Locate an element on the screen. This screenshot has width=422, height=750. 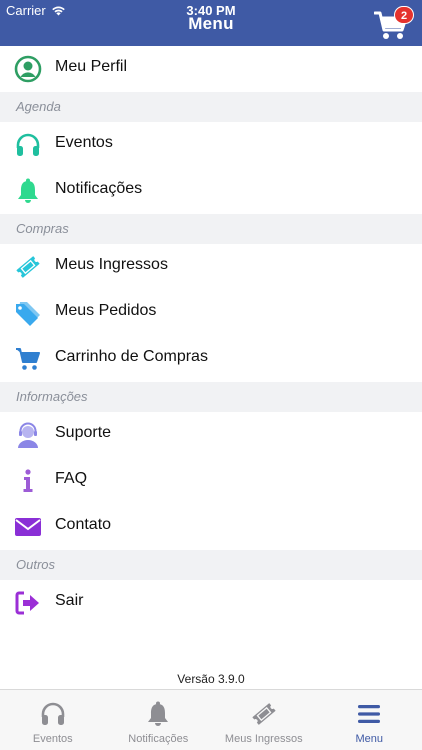
page-title: Menu is located at coordinates (211, 23).